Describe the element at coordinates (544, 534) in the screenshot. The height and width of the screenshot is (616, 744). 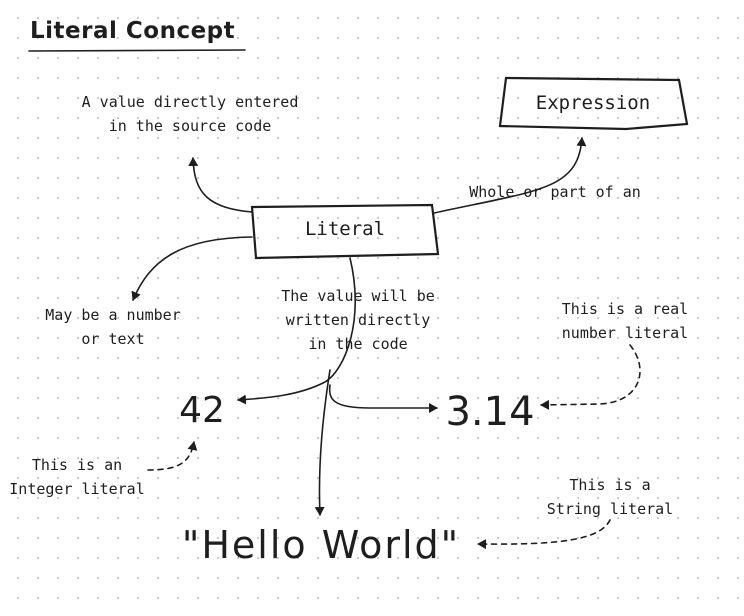
I see `dashed-arrow-string` at that location.